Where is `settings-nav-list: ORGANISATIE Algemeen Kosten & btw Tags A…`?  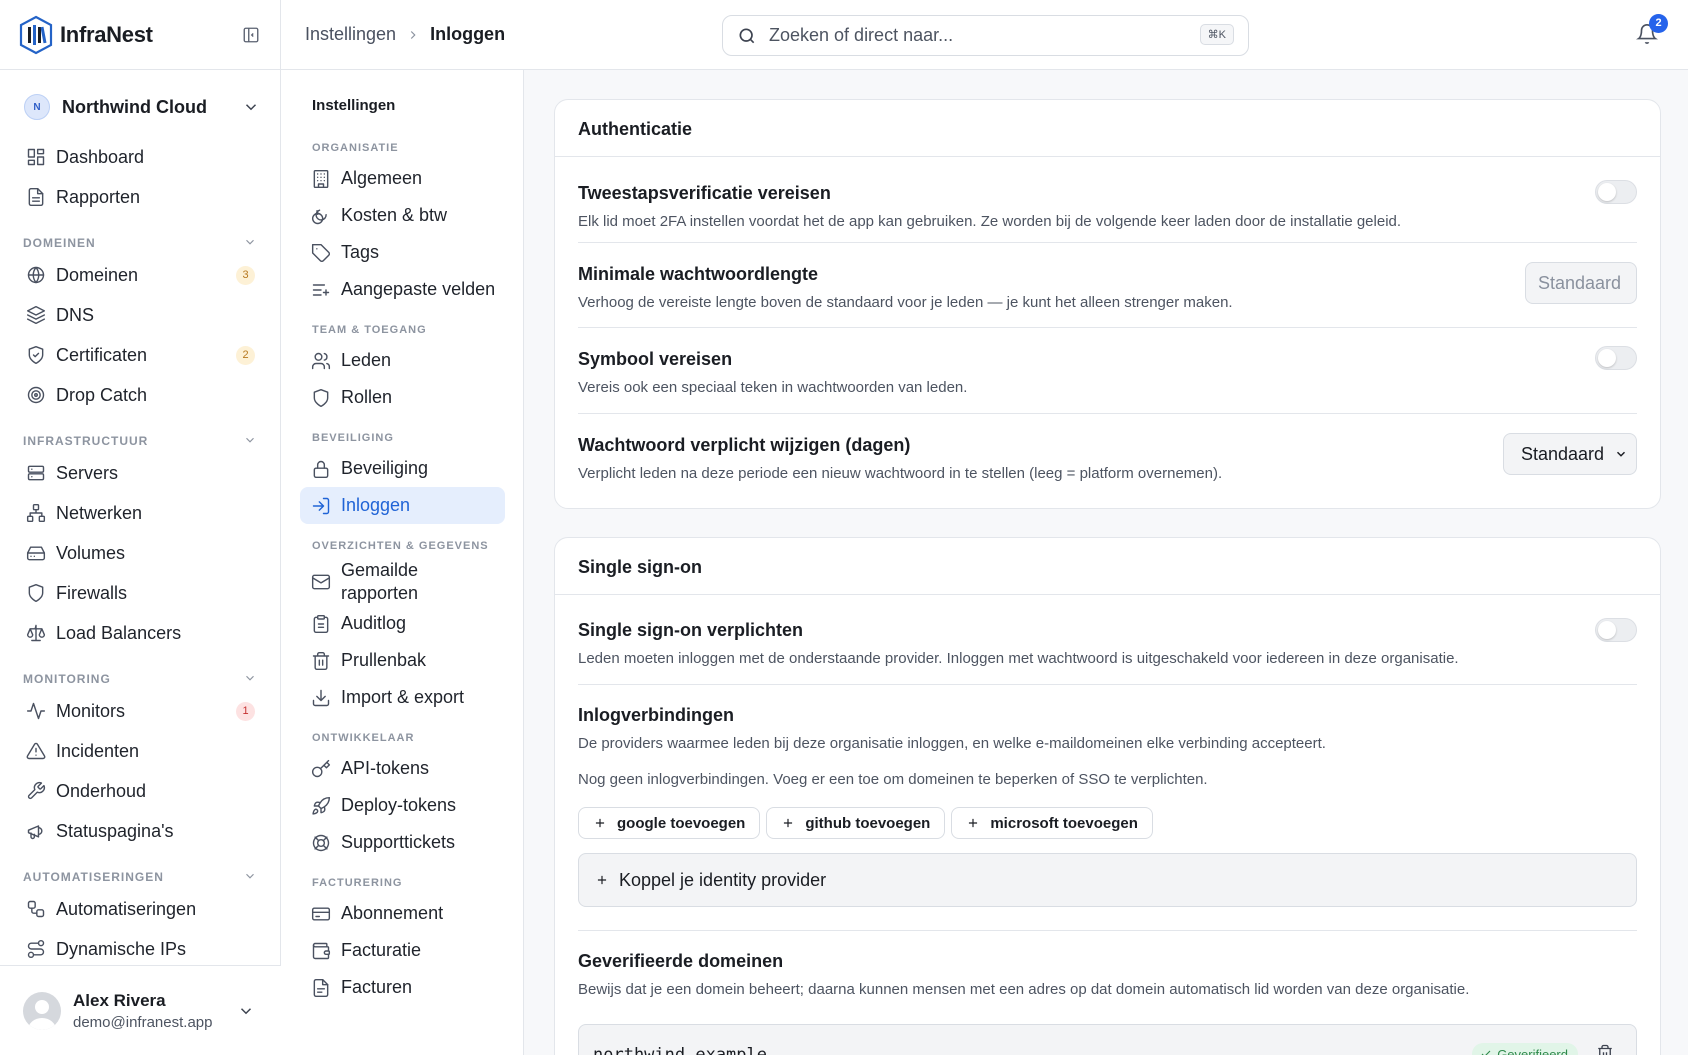 settings-nav-list: ORGANISATIE Algemeen Kosten & btw Tags A… is located at coordinates (402, 566).